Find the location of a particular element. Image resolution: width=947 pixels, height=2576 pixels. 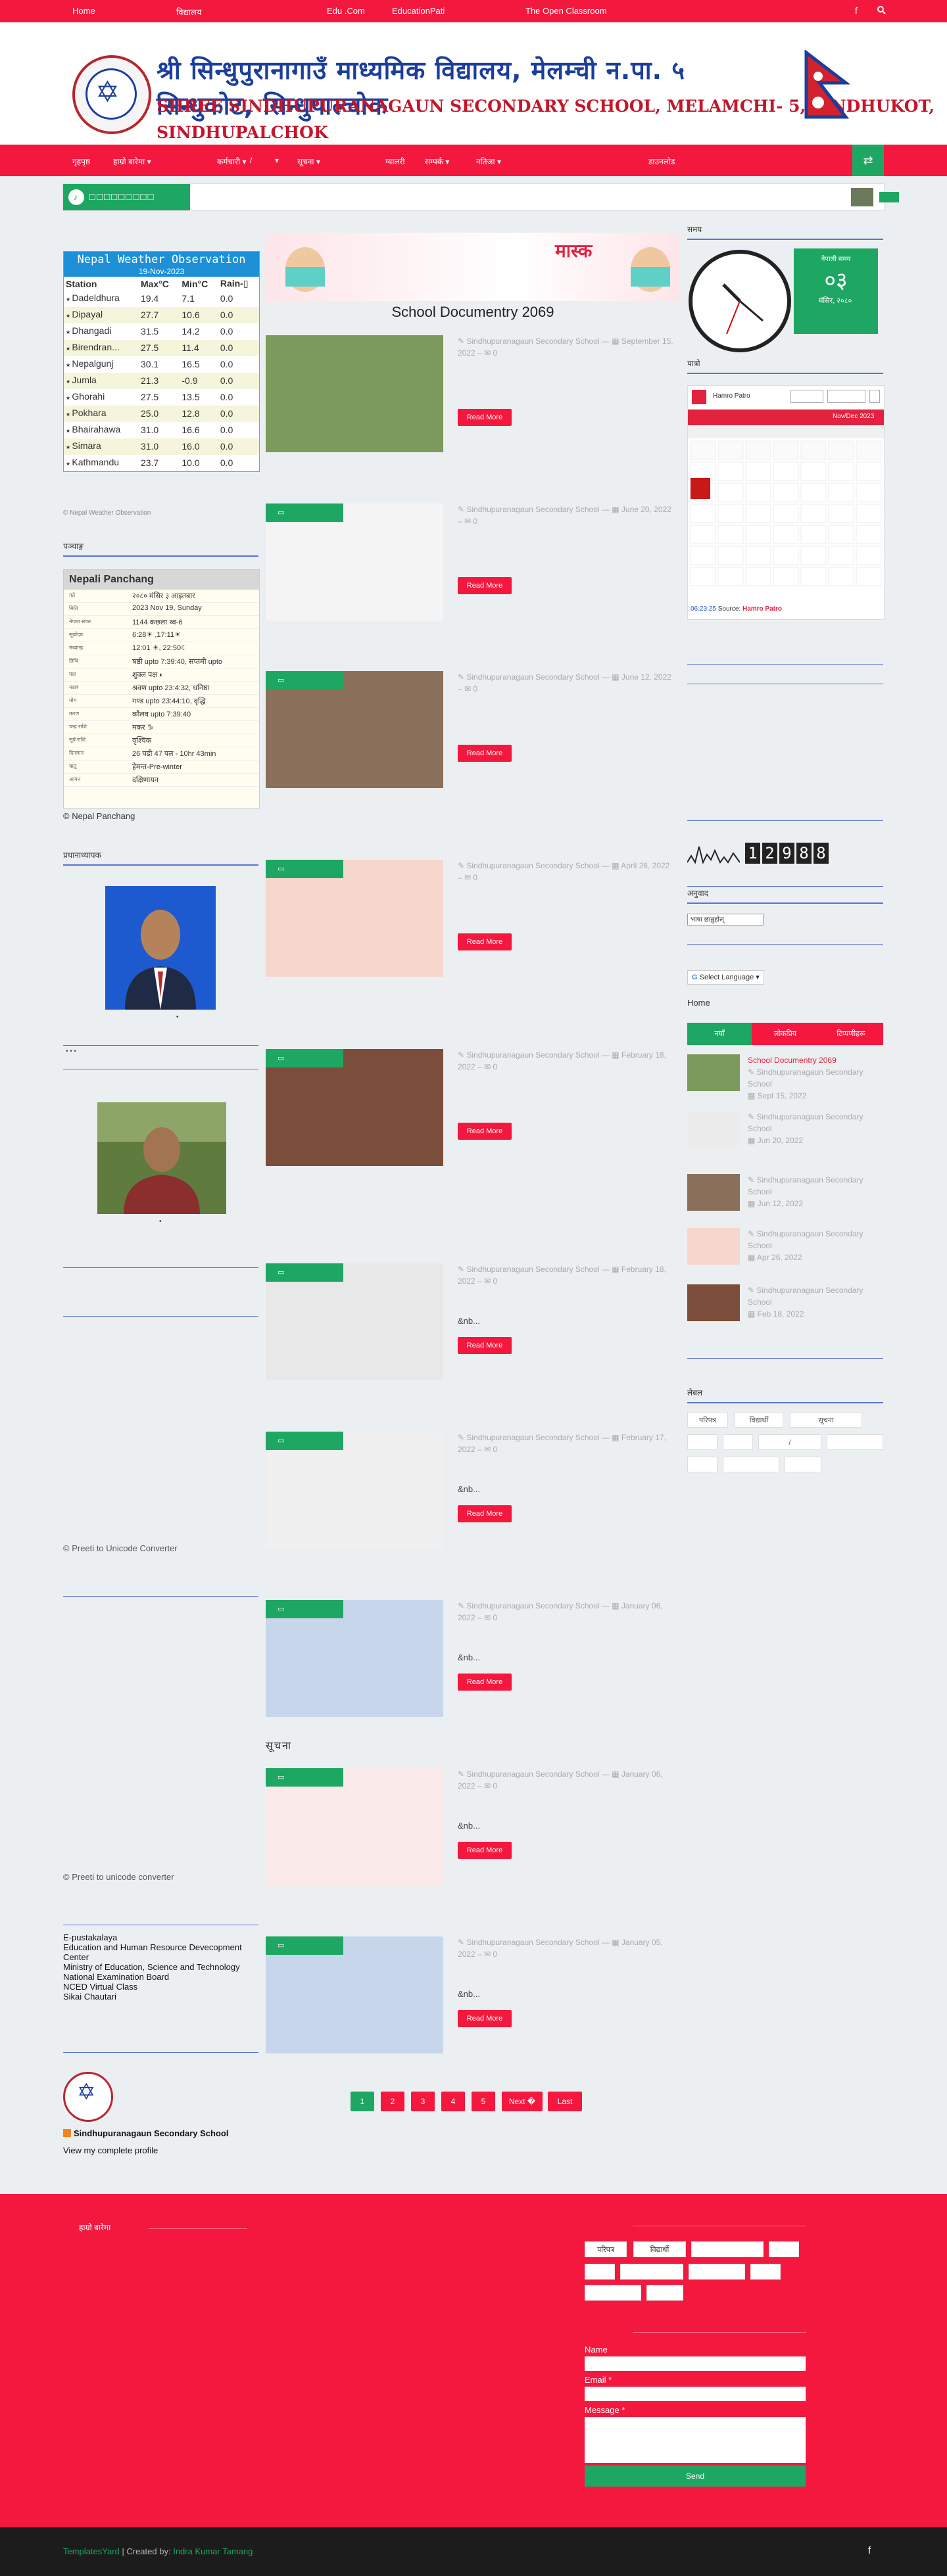

top-link-educationpati: EducationPati is located at coordinates (418, 11).